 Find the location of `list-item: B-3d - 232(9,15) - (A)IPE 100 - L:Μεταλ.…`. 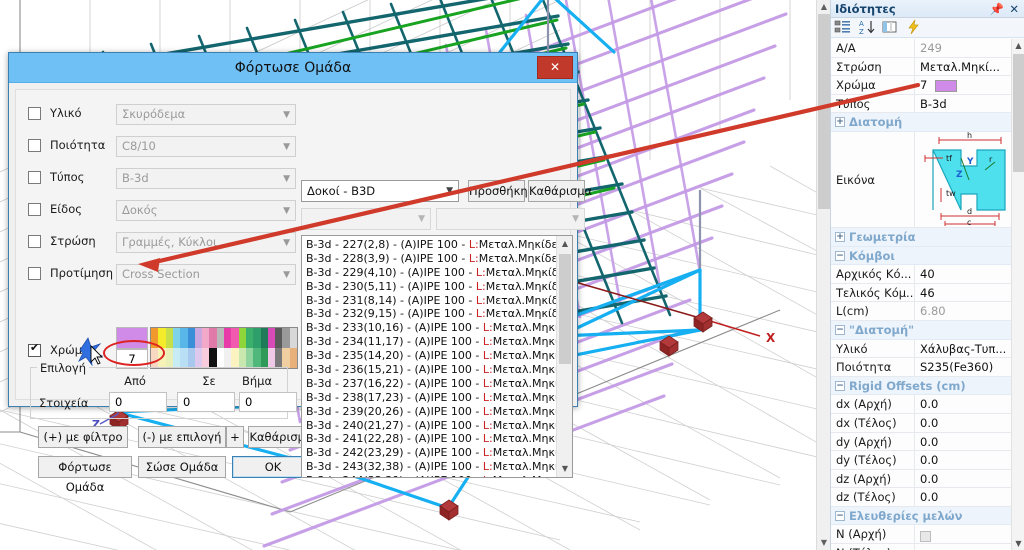

list-item: B-3d - 232(9,15) - (A)IPE 100 - L:Μεταλ.… is located at coordinates (431, 314).